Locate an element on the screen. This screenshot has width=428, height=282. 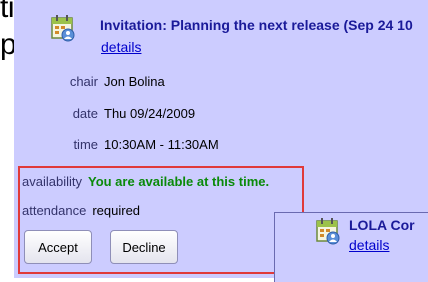
attendance-label: attendance is located at coordinates (54, 210).